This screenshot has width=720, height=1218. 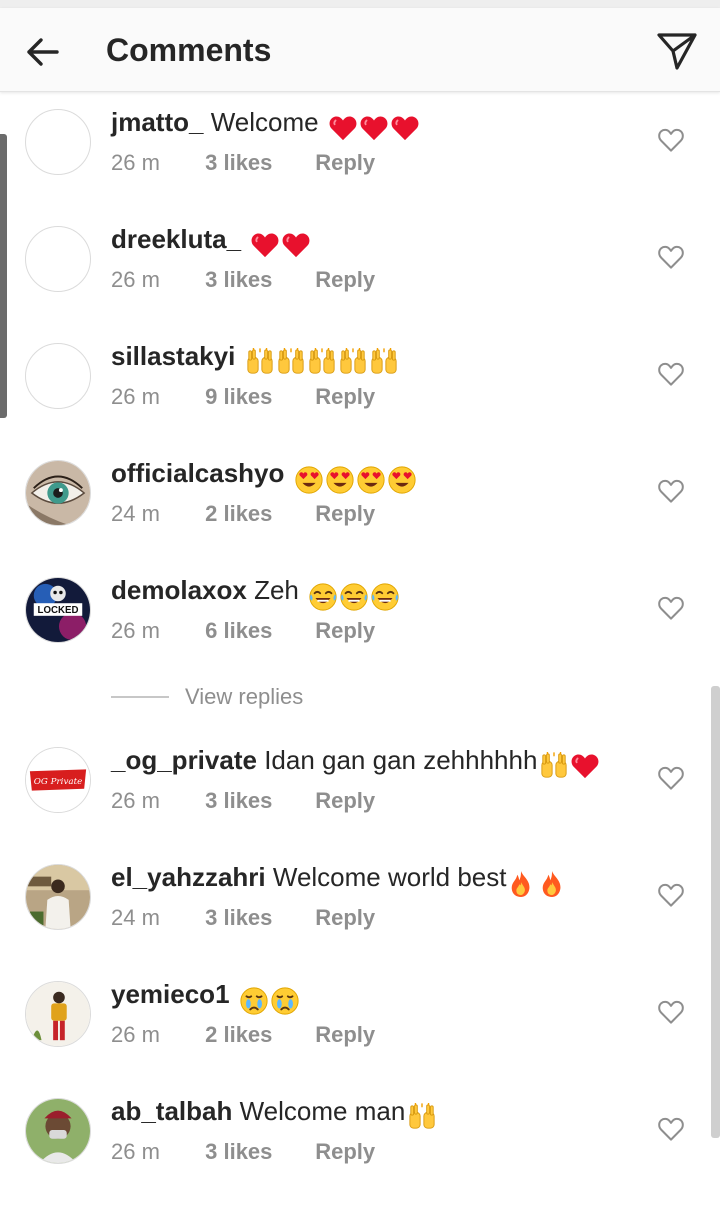 I want to click on comment-username: ab_talbah, so click(x=171, y=1111).